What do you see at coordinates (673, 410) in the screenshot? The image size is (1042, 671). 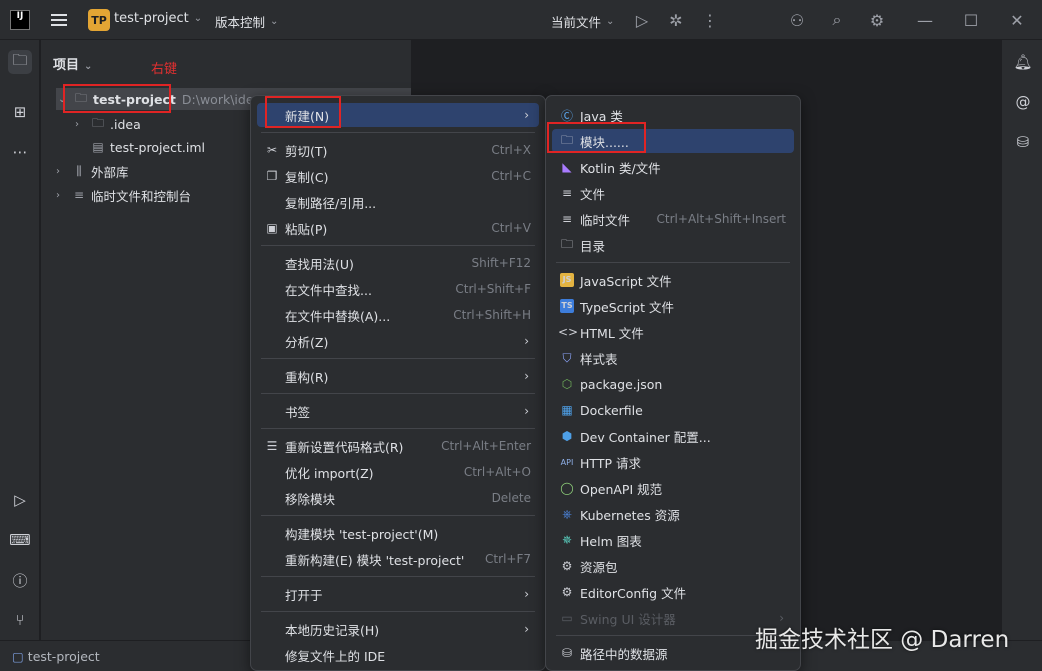 I see `new-dockerfile: ▦ Dockerfile` at bounding box center [673, 410].